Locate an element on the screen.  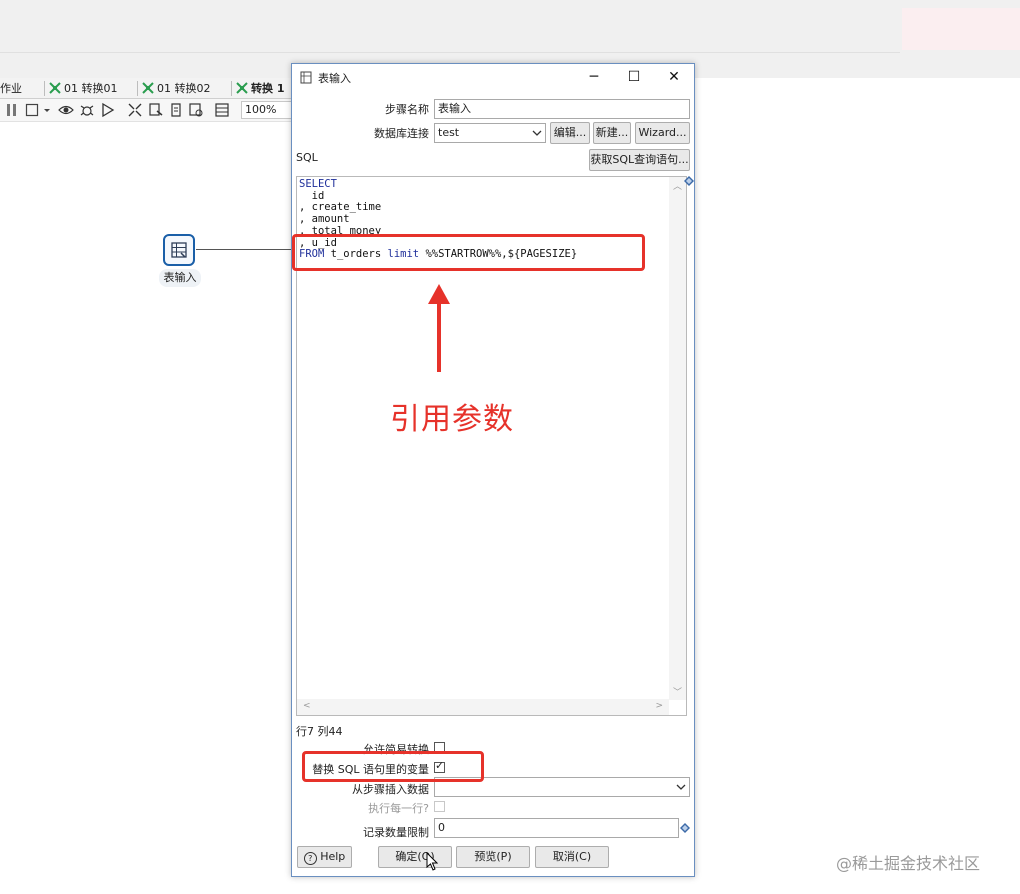
watermark: @稀土掘金技术社区 is located at coordinates (908, 863).